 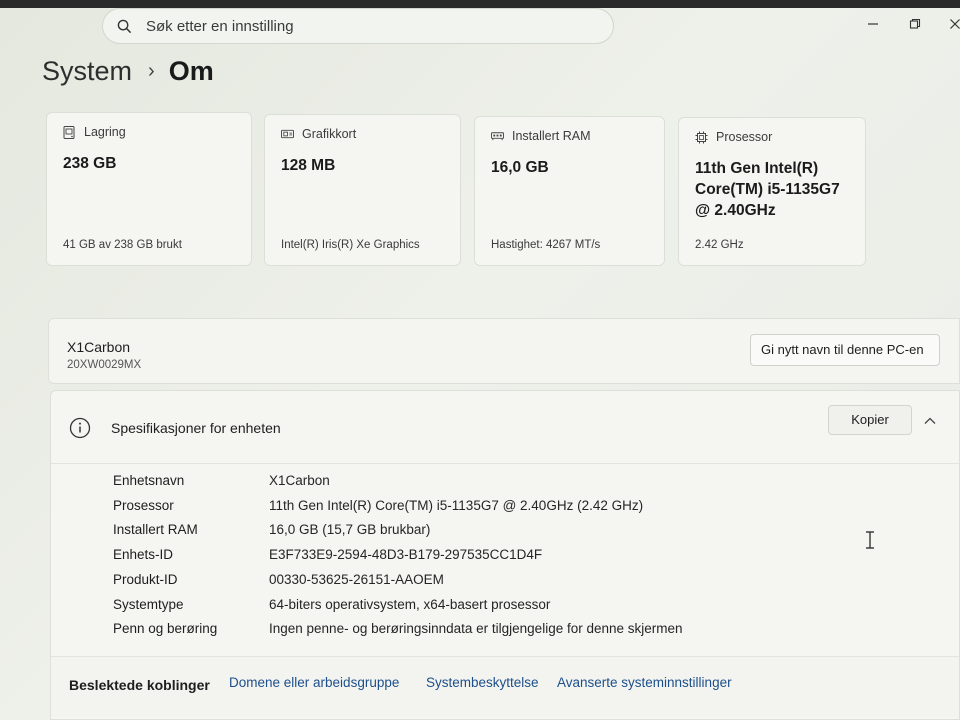 I want to click on copy-button: Kopier, so click(x=870, y=420).